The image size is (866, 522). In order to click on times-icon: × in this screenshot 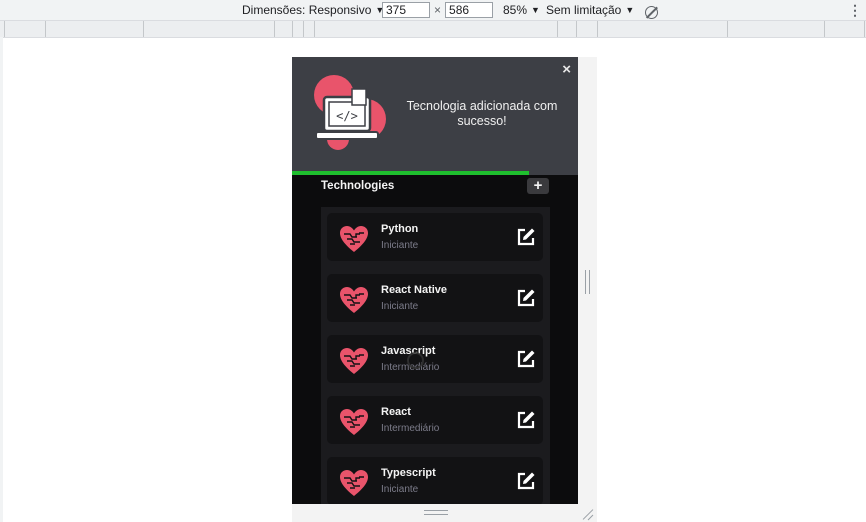, I will do `click(438, 10)`.